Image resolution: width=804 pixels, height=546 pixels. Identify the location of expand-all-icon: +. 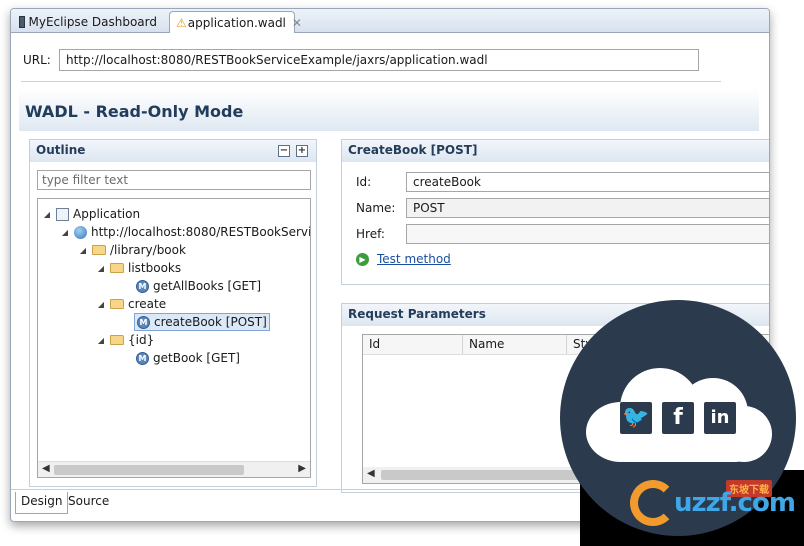
(302, 151).